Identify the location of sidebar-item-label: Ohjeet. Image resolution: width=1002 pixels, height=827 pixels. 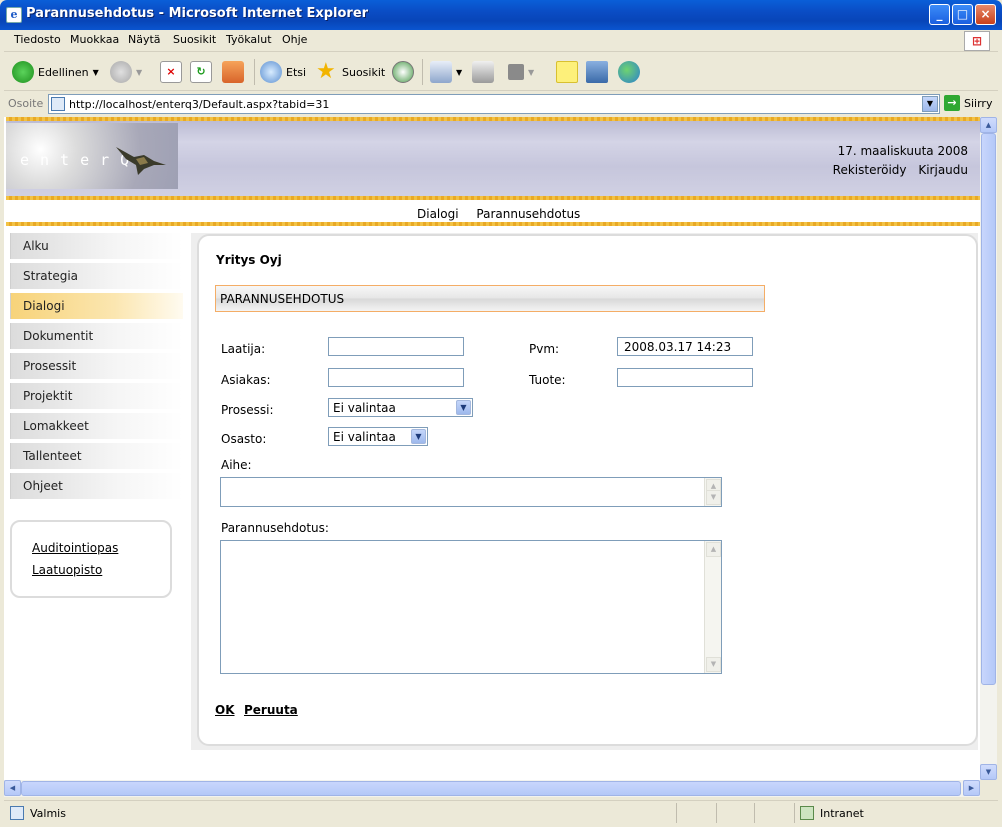
(43, 486).